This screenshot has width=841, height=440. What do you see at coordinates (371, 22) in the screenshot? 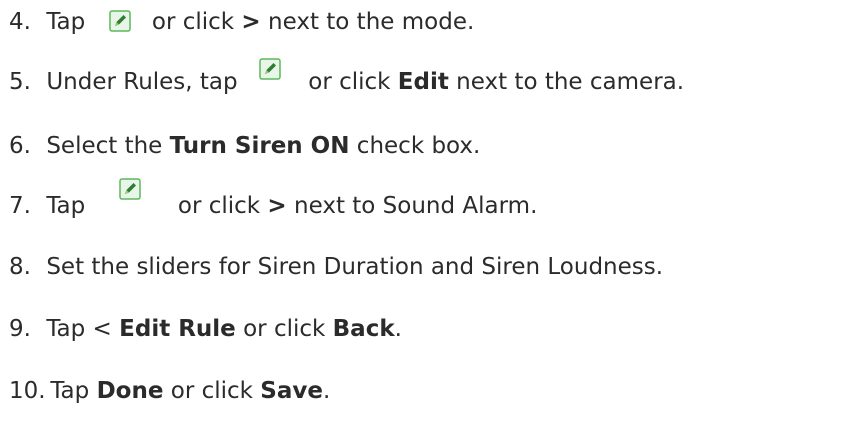
I see `step-text: next to the mode.` at bounding box center [371, 22].